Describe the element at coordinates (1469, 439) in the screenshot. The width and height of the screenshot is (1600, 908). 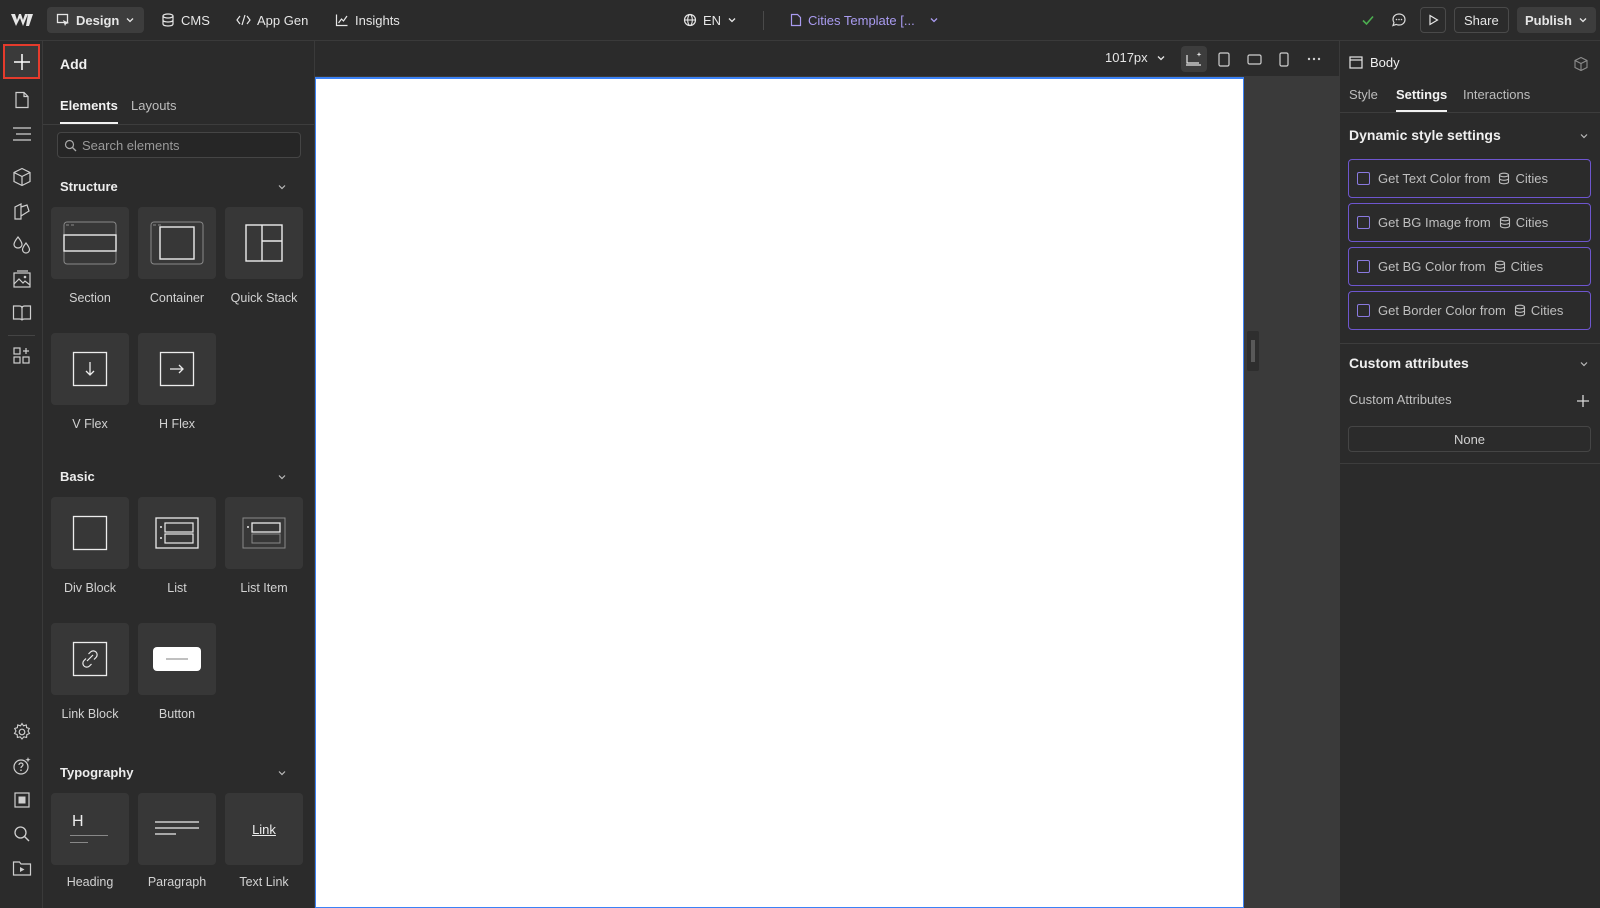
I see `custom-attributes-none: None` at that location.